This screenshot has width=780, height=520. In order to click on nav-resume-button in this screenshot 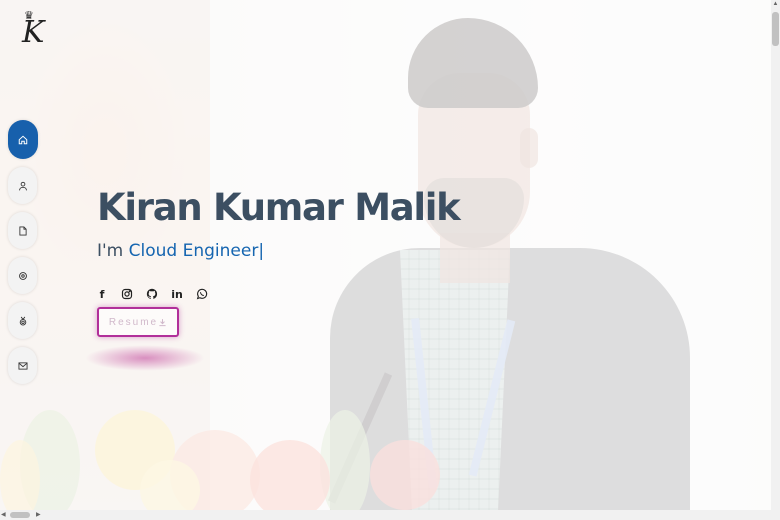, I will do `click(22, 230)`.